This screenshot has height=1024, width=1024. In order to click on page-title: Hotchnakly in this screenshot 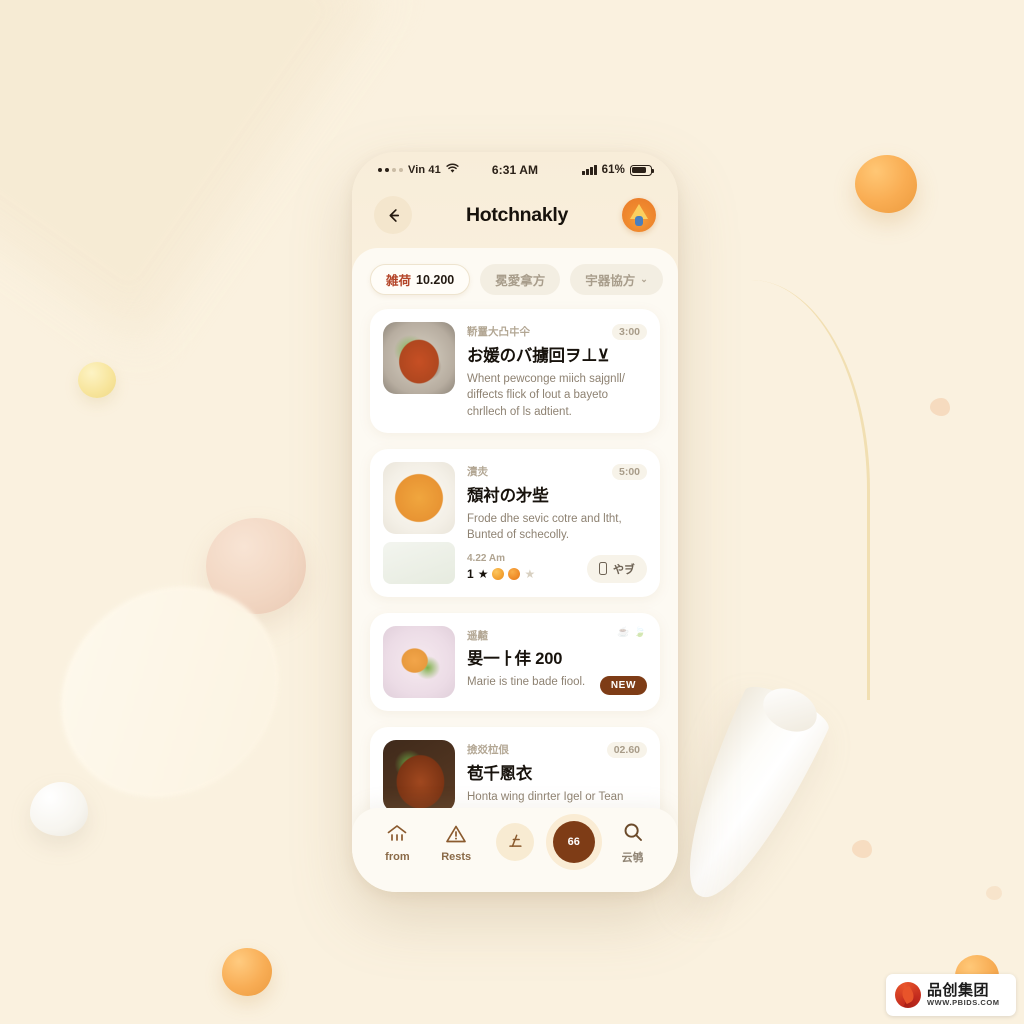, I will do `click(517, 214)`.